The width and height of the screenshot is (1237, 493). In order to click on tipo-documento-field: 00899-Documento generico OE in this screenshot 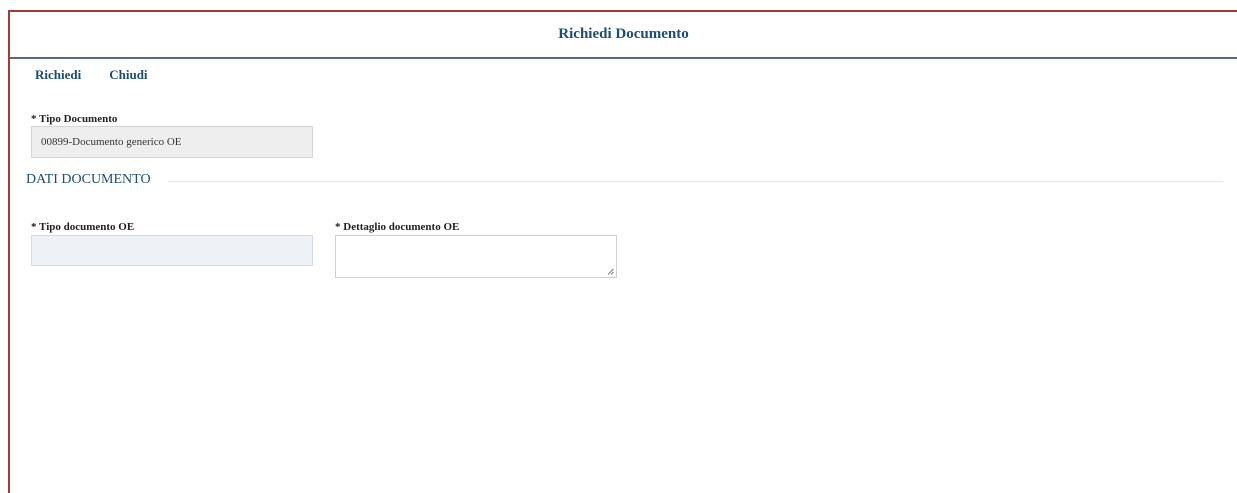, I will do `click(172, 142)`.